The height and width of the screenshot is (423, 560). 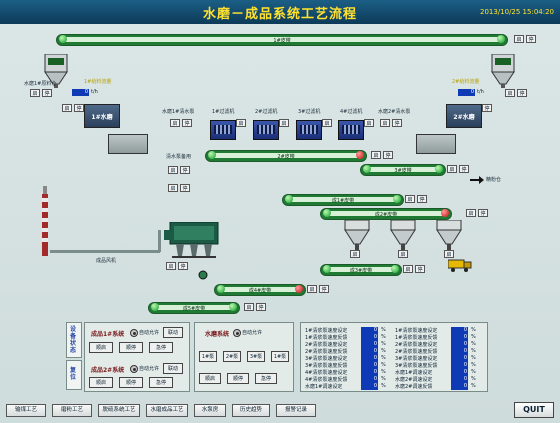 I want to click on silo-p1-start-button: 启, so click(x=355, y=254).